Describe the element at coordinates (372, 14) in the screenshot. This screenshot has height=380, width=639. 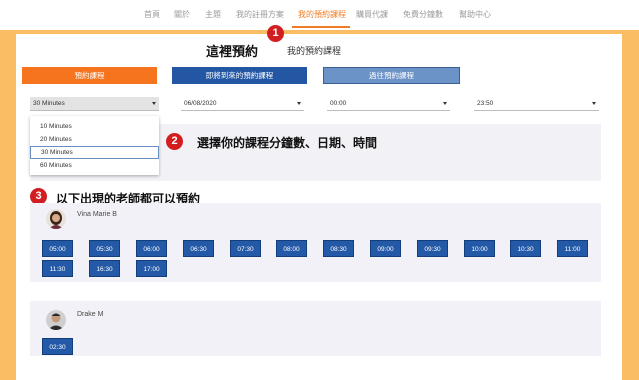
I see `nav-buy-credits: 購買代課` at that location.